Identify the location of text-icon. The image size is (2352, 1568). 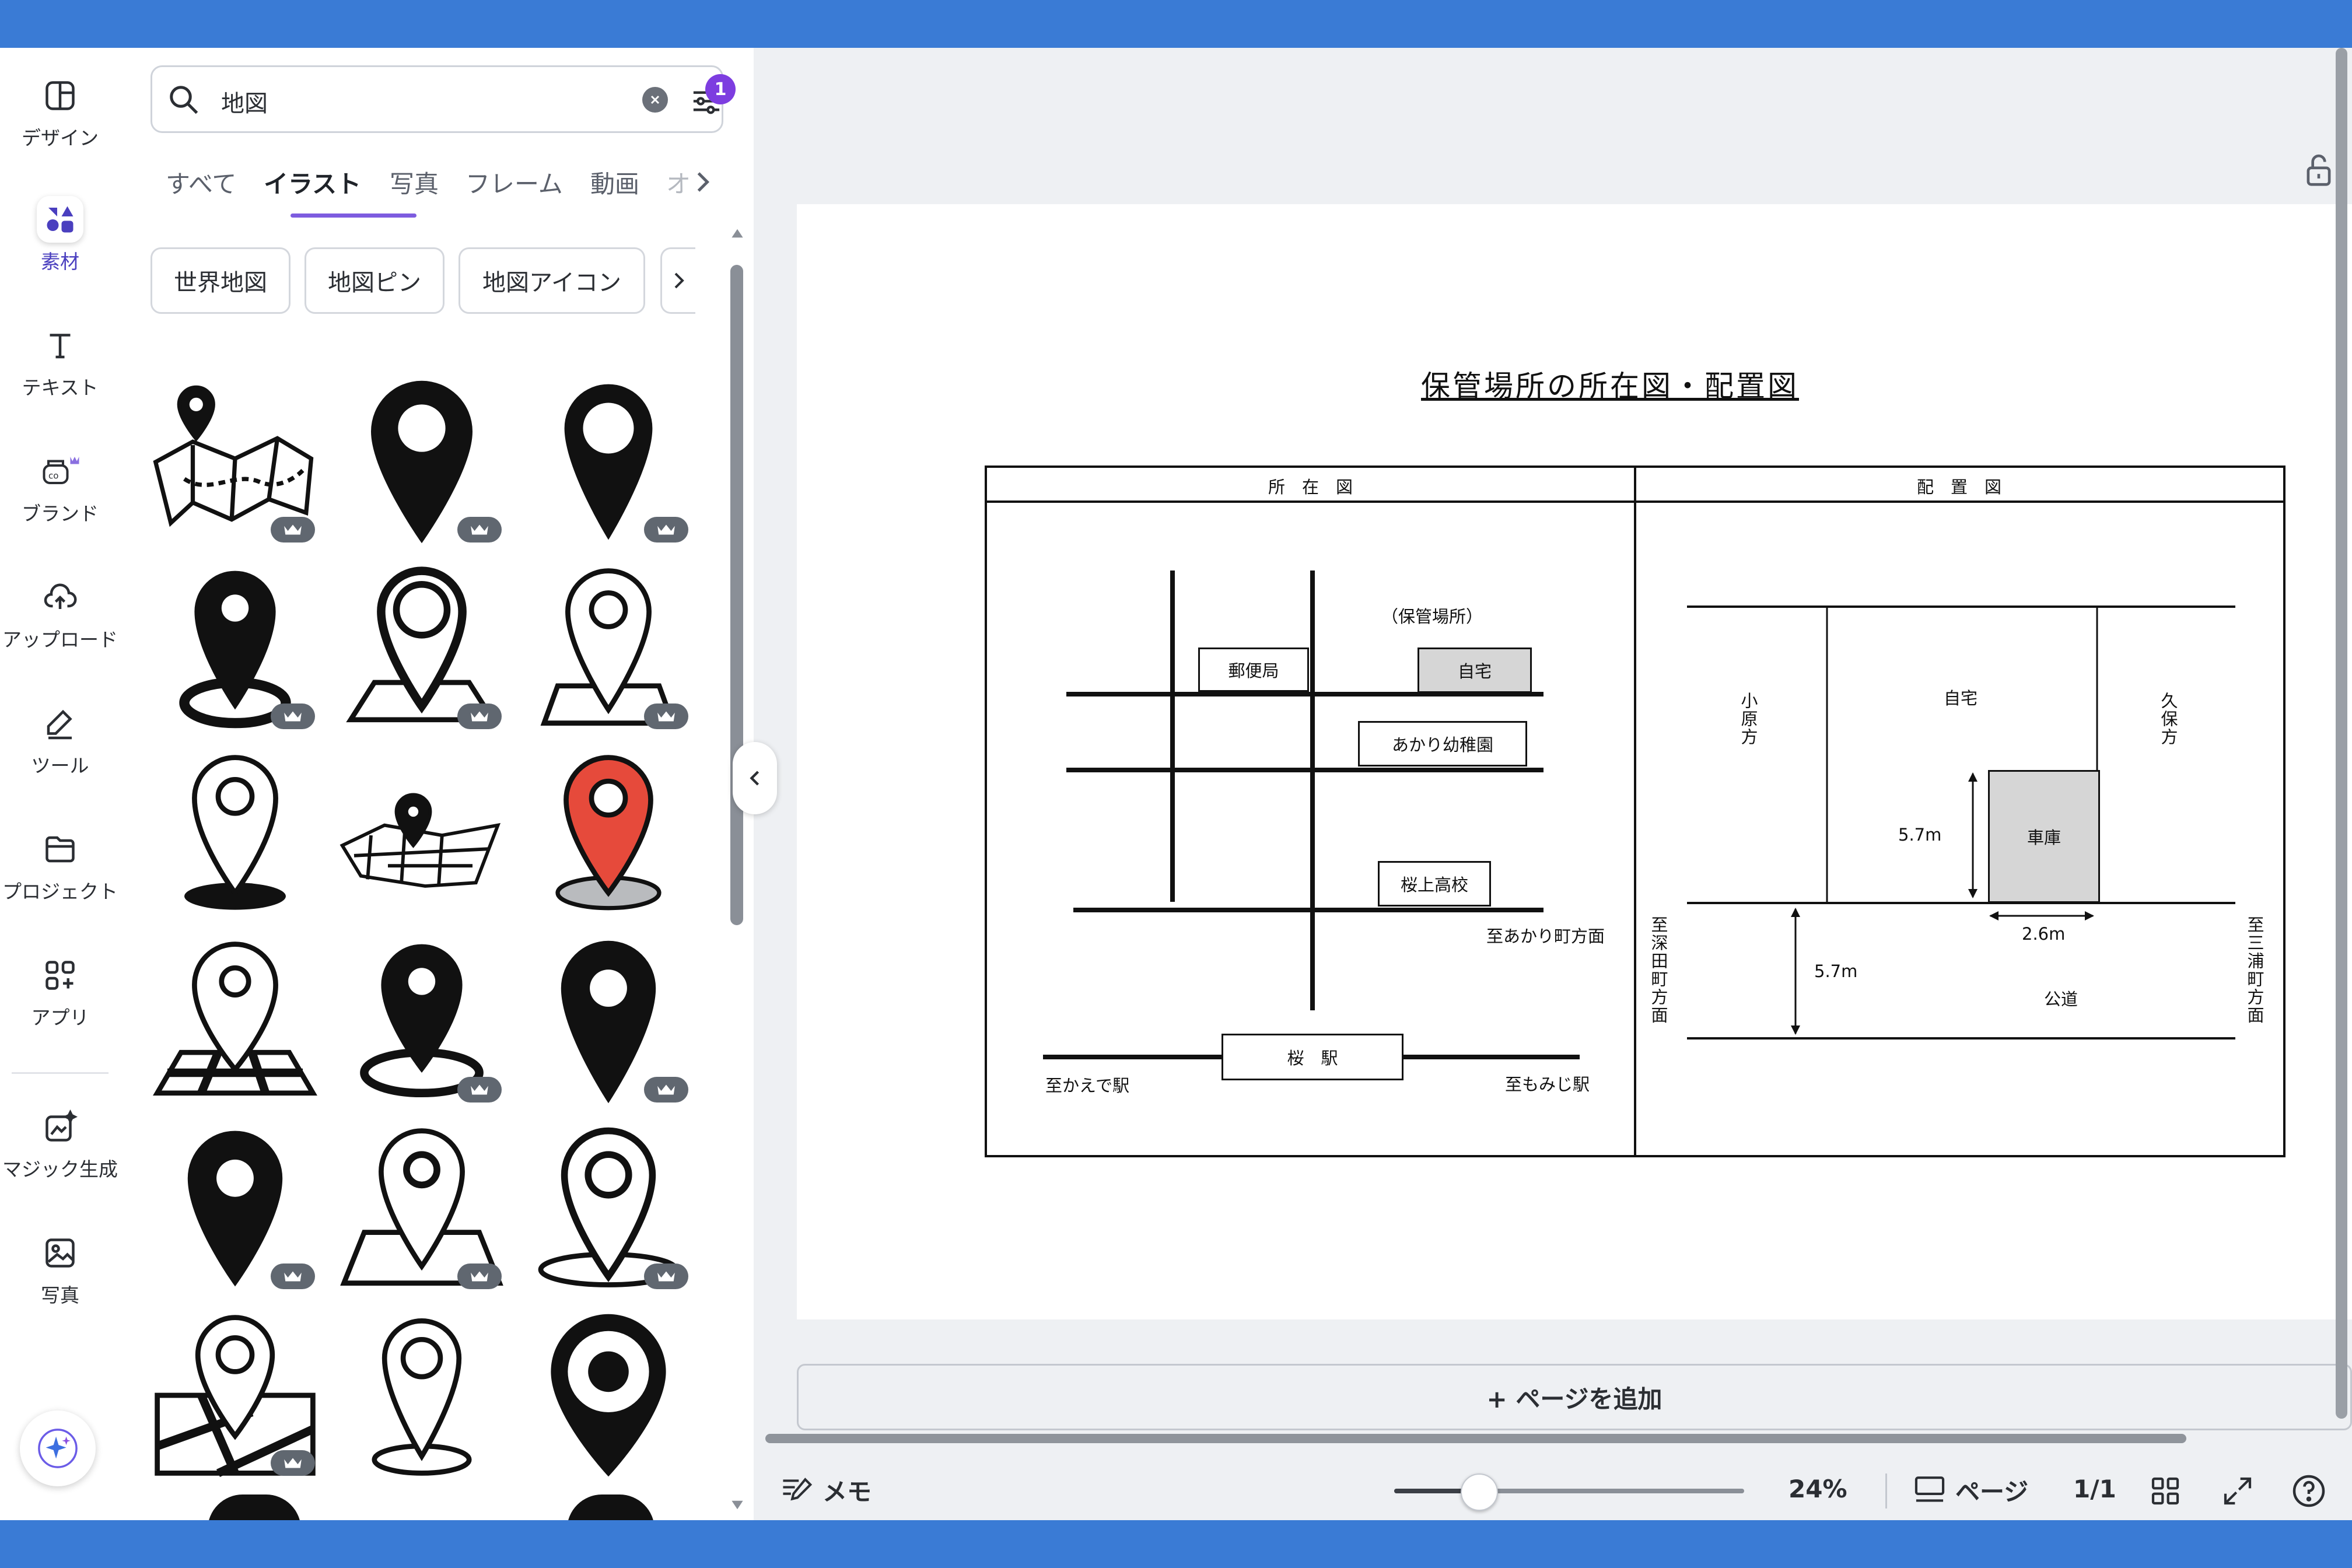
(60, 345).